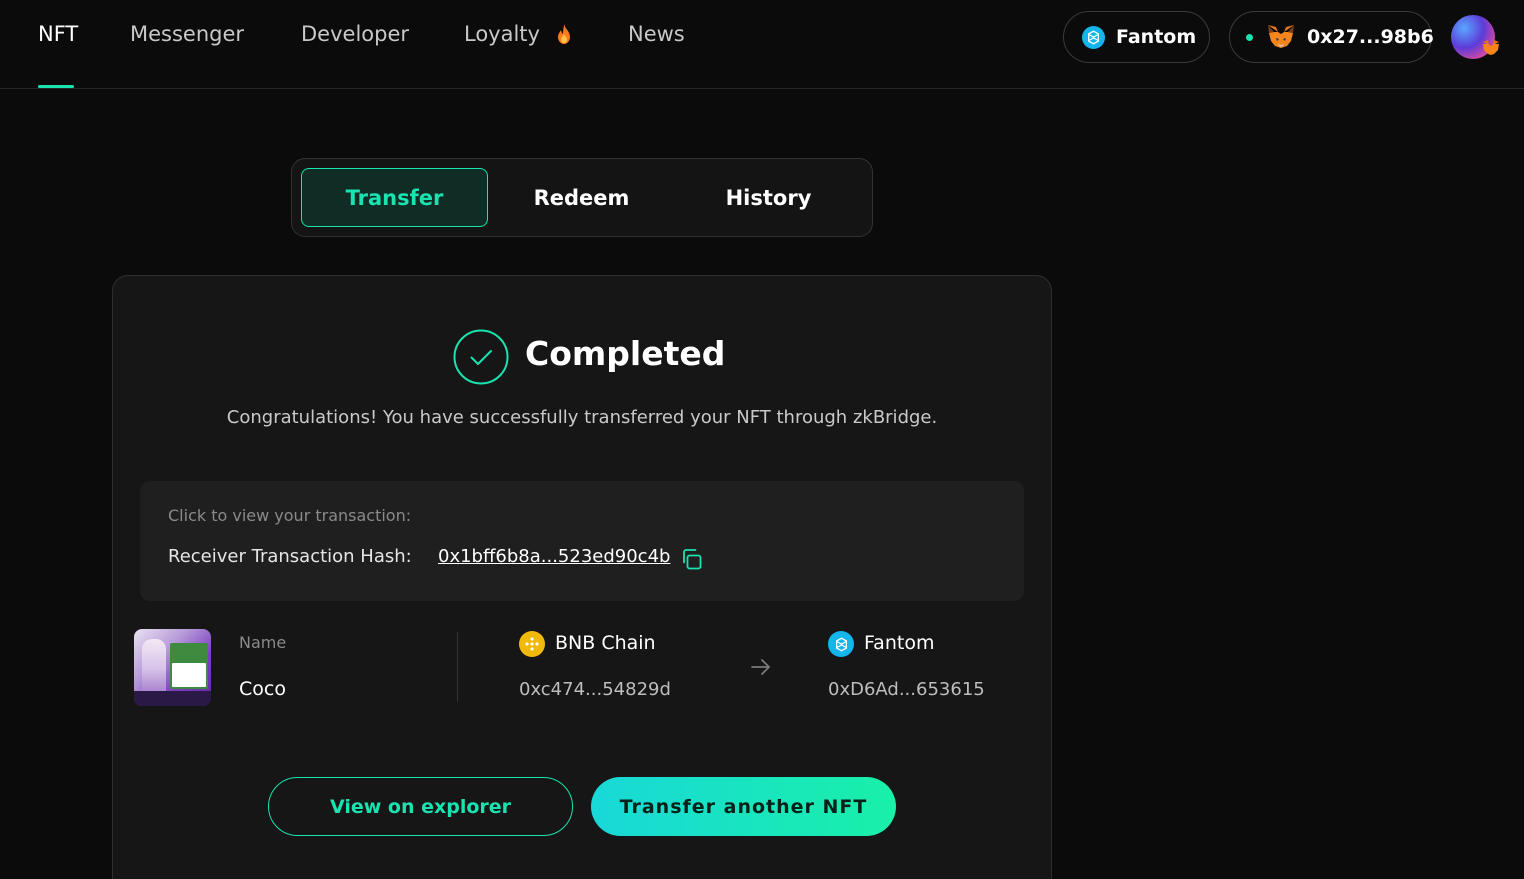 The image size is (1524, 879). Describe the element at coordinates (532, 644) in the screenshot. I see `bnb-icon` at that location.